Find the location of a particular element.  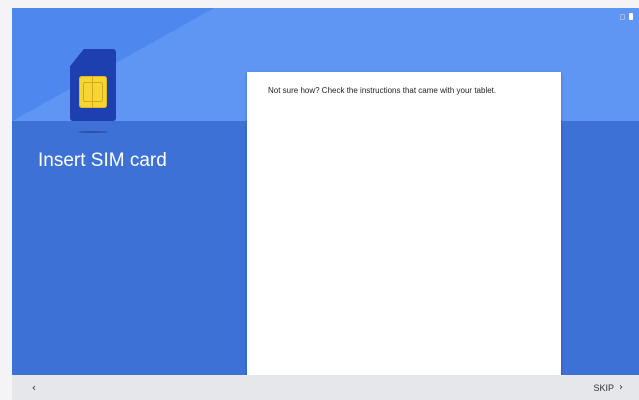

back-button: ‹ is located at coordinates (34, 388).